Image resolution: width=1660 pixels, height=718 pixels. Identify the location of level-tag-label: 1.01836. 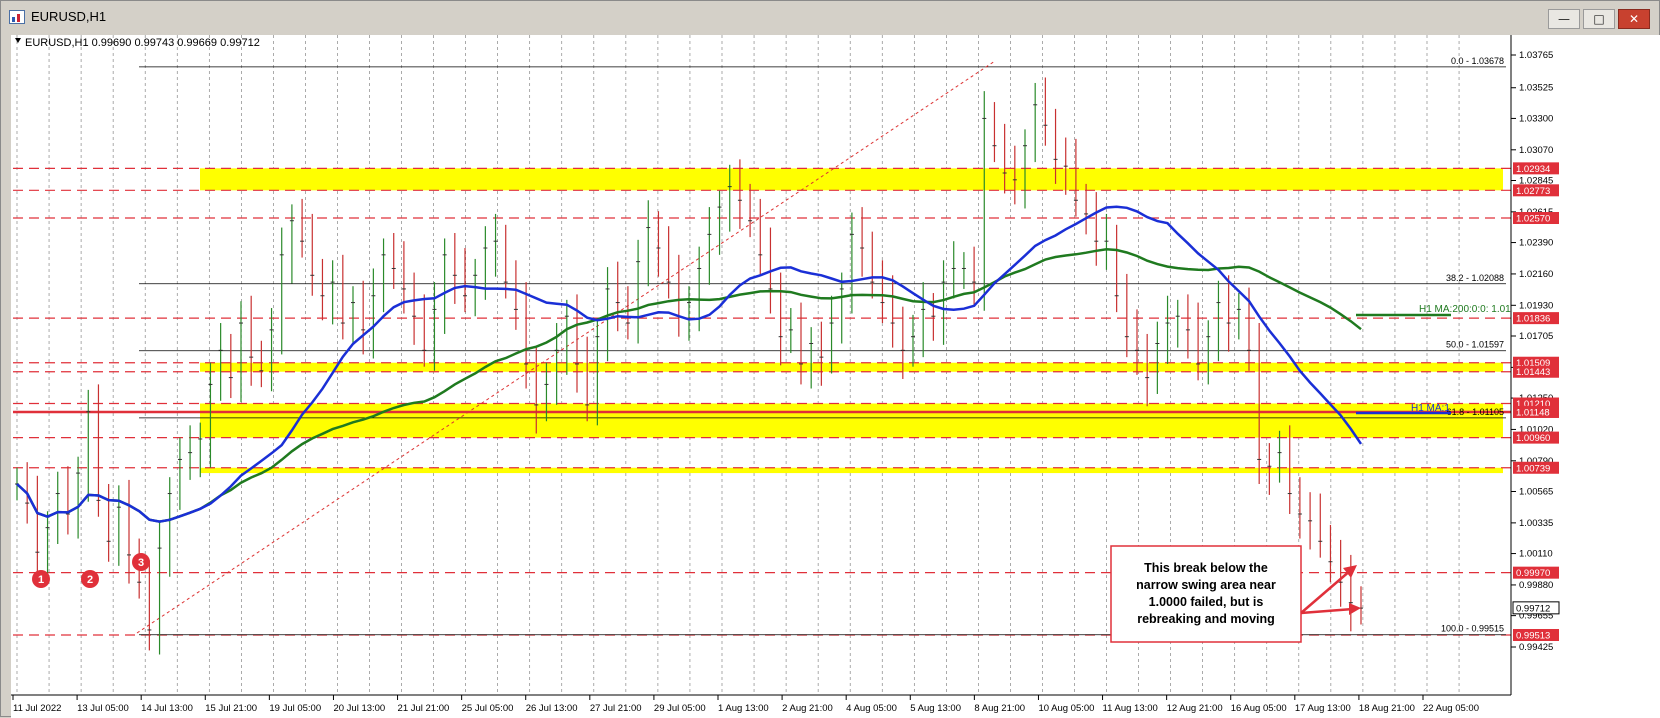
(1533, 319).